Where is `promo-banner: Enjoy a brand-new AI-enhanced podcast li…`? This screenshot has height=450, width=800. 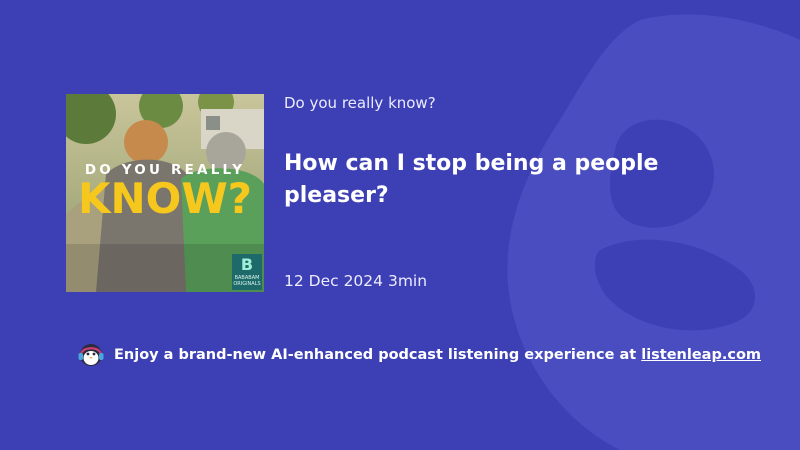
promo-banner: Enjoy a brand-new AI-enhanced podcast li… is located at coordinates (418, 355).